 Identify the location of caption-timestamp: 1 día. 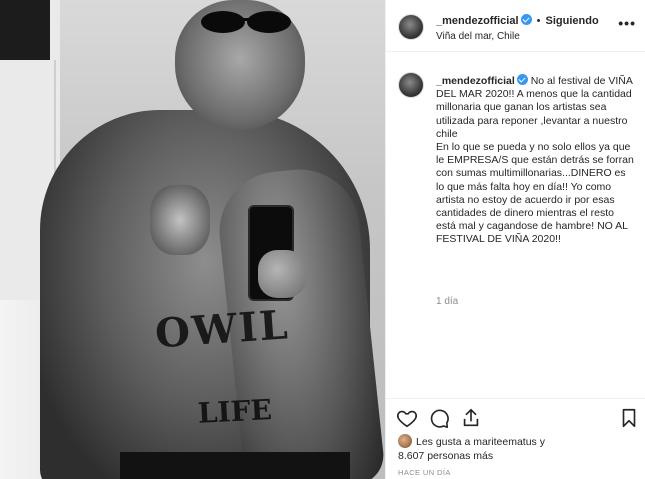
(447, 301).